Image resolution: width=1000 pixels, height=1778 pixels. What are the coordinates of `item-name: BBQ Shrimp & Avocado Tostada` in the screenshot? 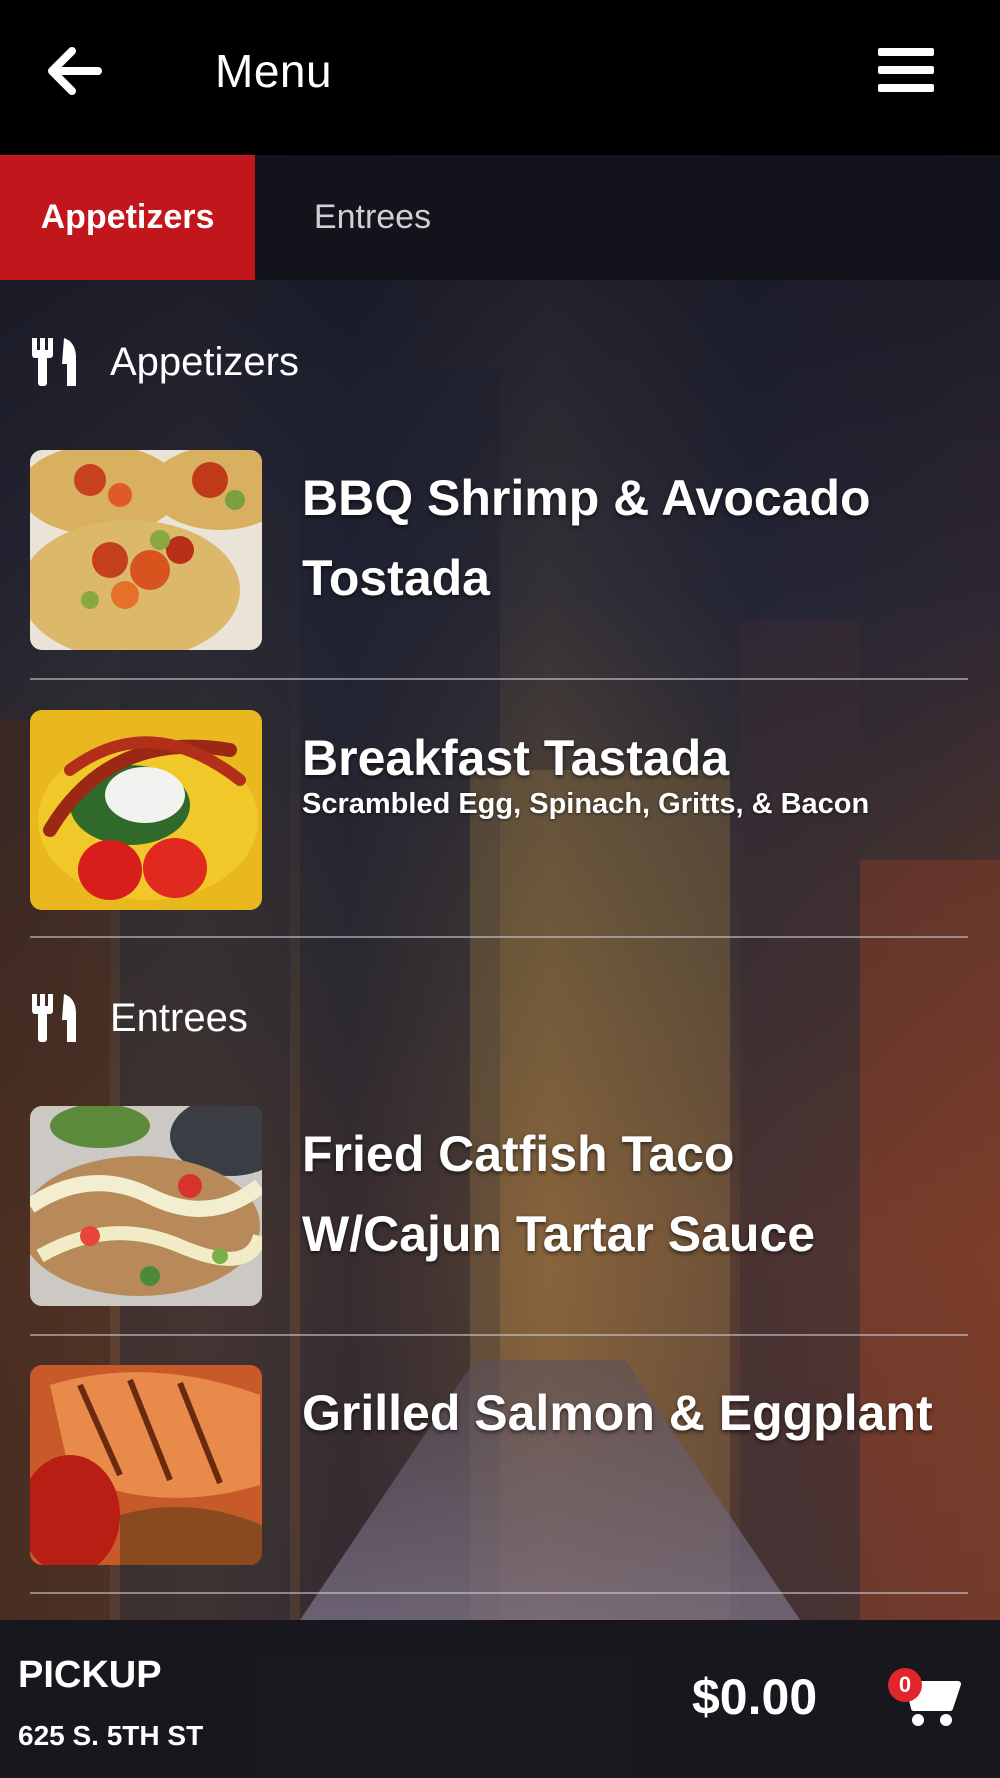 It's located at (586, 538).